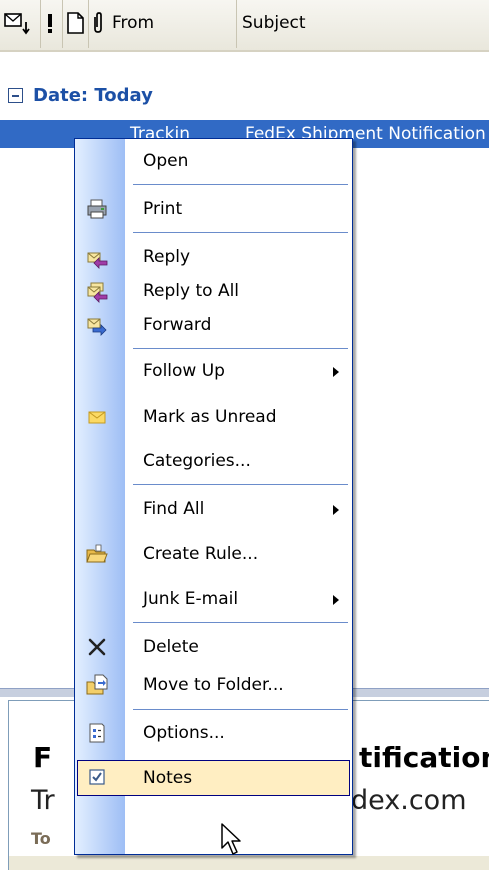  Describe the element at coordinates (97, 260) in the screenshot. I see `reply-icon` at that location.